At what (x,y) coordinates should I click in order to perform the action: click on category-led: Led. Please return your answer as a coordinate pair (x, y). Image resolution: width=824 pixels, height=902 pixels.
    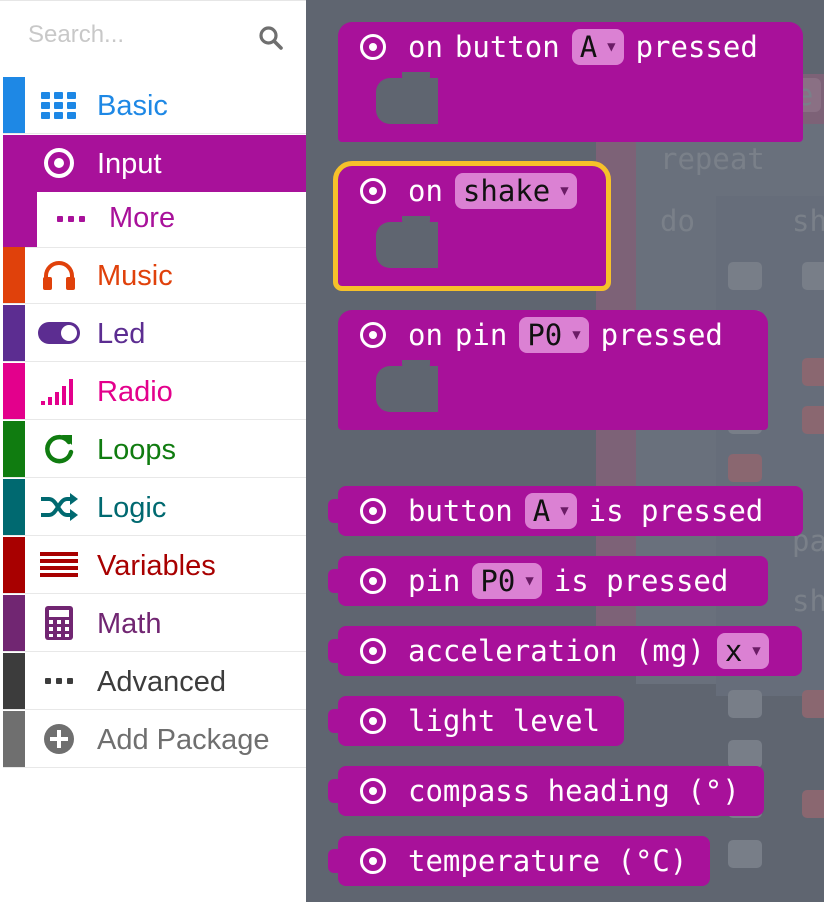
    Looking at the image, I should click on (154, 333).